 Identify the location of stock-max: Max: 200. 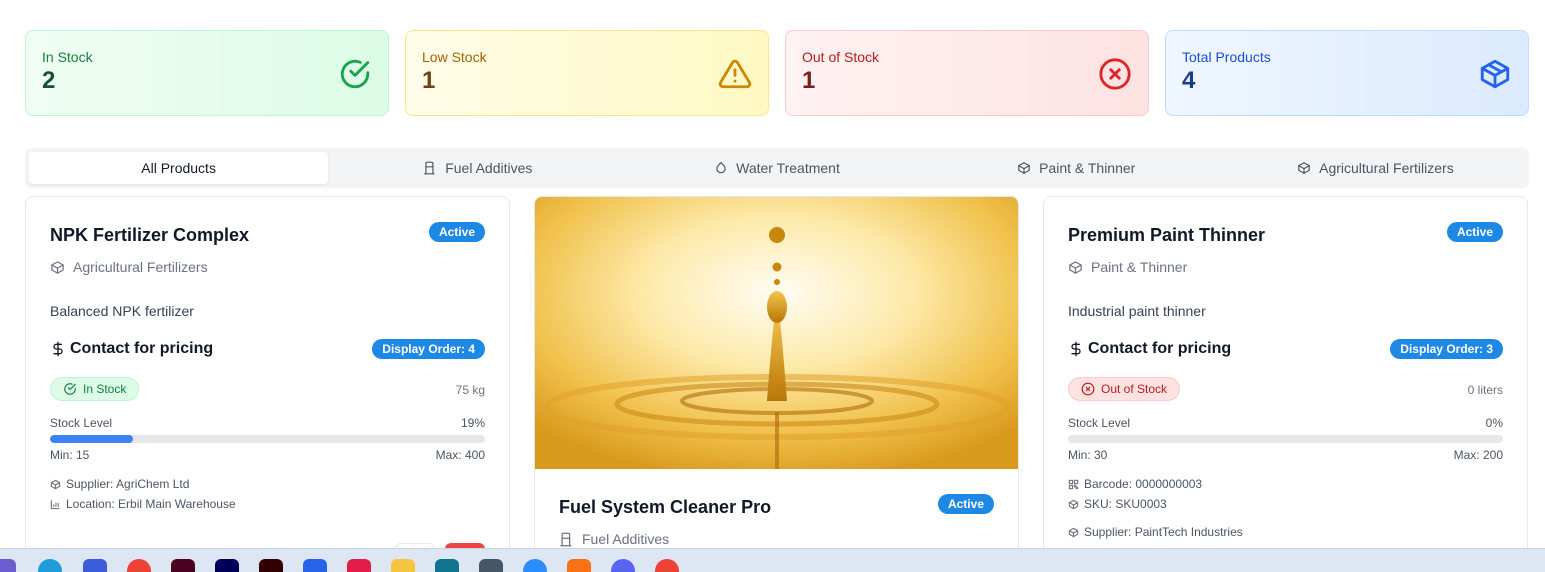
(1478, 455).